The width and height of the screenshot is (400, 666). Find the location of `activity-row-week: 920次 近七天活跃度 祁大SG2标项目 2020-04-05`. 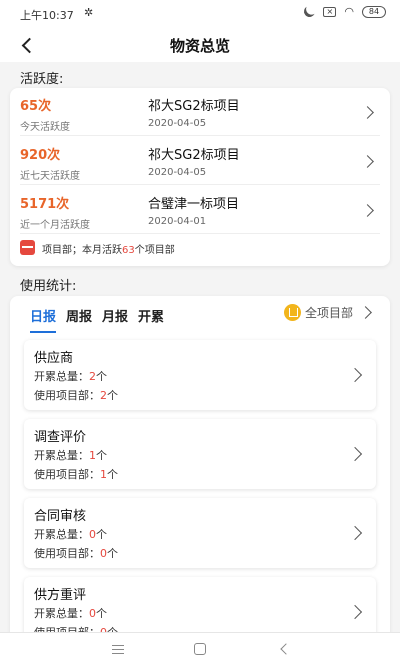

activity-row-week: 920次 近七天活跃度 祁大SG2标项目 2020-04-05 is located at coordinates (200, 161).